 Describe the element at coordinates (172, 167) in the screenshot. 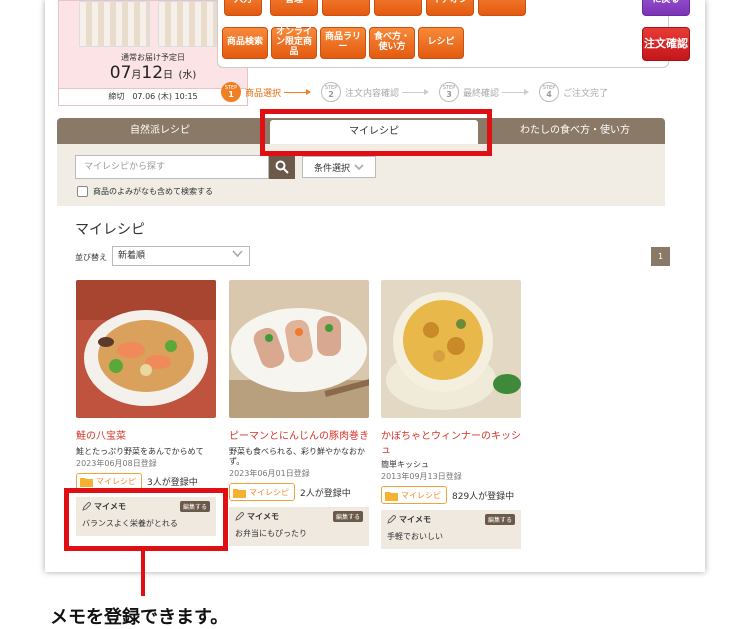

I see `search-input: マイレシピから探す` at that location.